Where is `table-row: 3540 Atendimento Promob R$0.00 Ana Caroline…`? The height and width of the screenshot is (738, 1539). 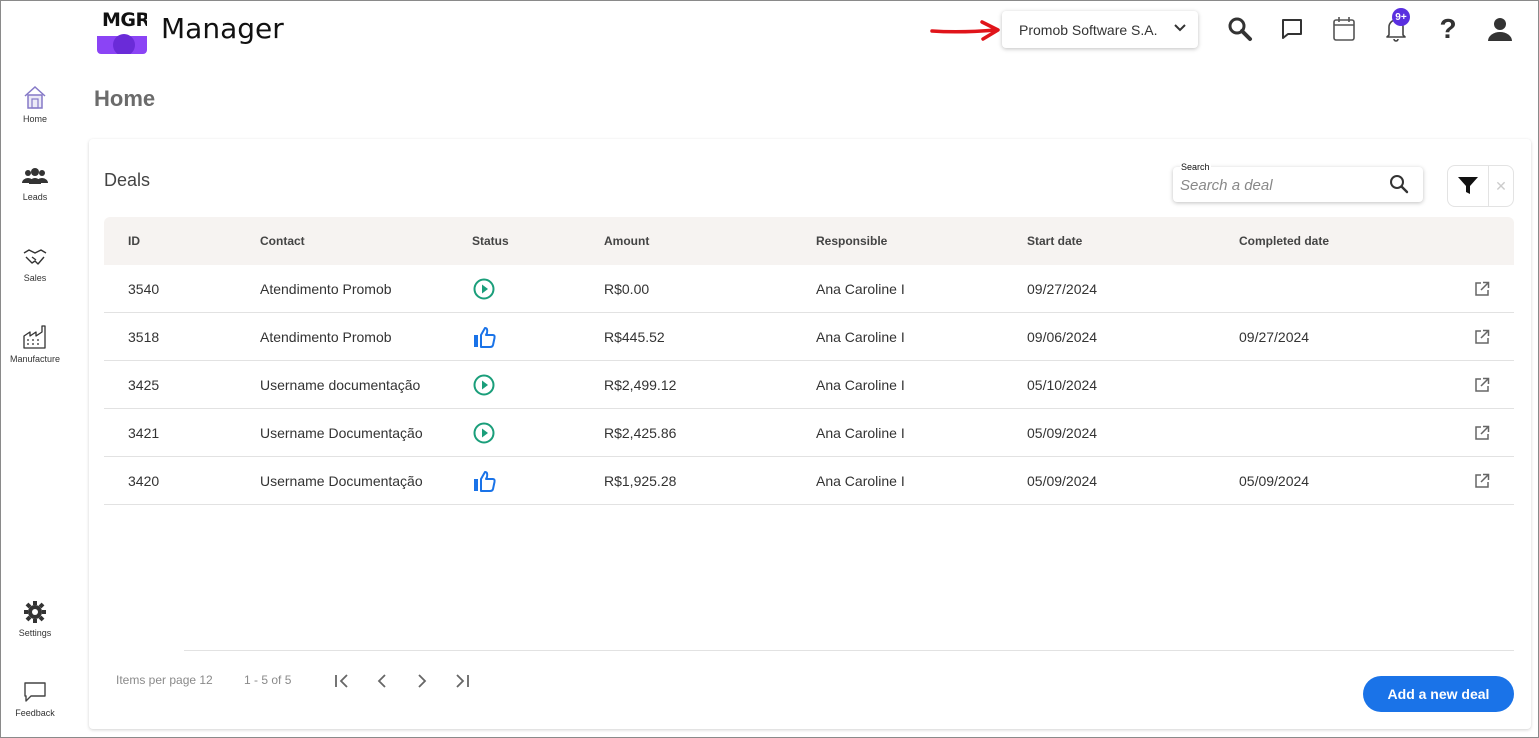 table-row: 3540 Atendimento Promob R$0.00 Ana Caroline… is located at coordinates (809, 289).